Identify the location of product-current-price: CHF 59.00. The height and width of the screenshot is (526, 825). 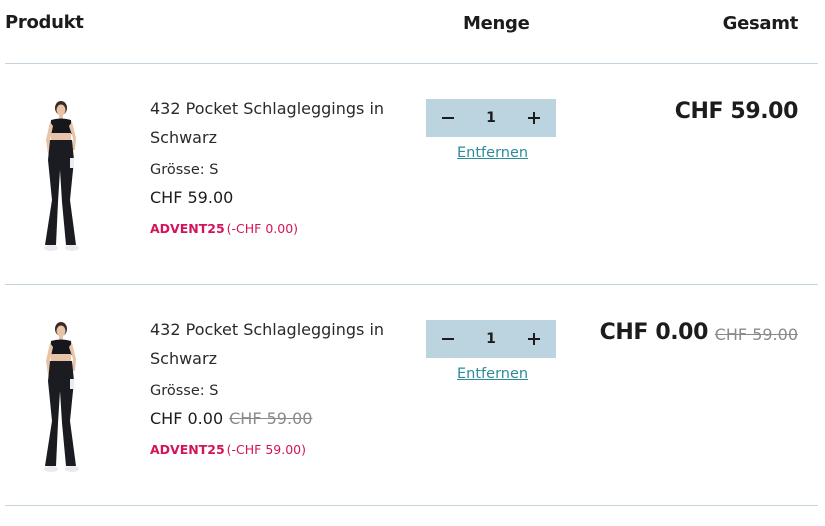
(192, 197).